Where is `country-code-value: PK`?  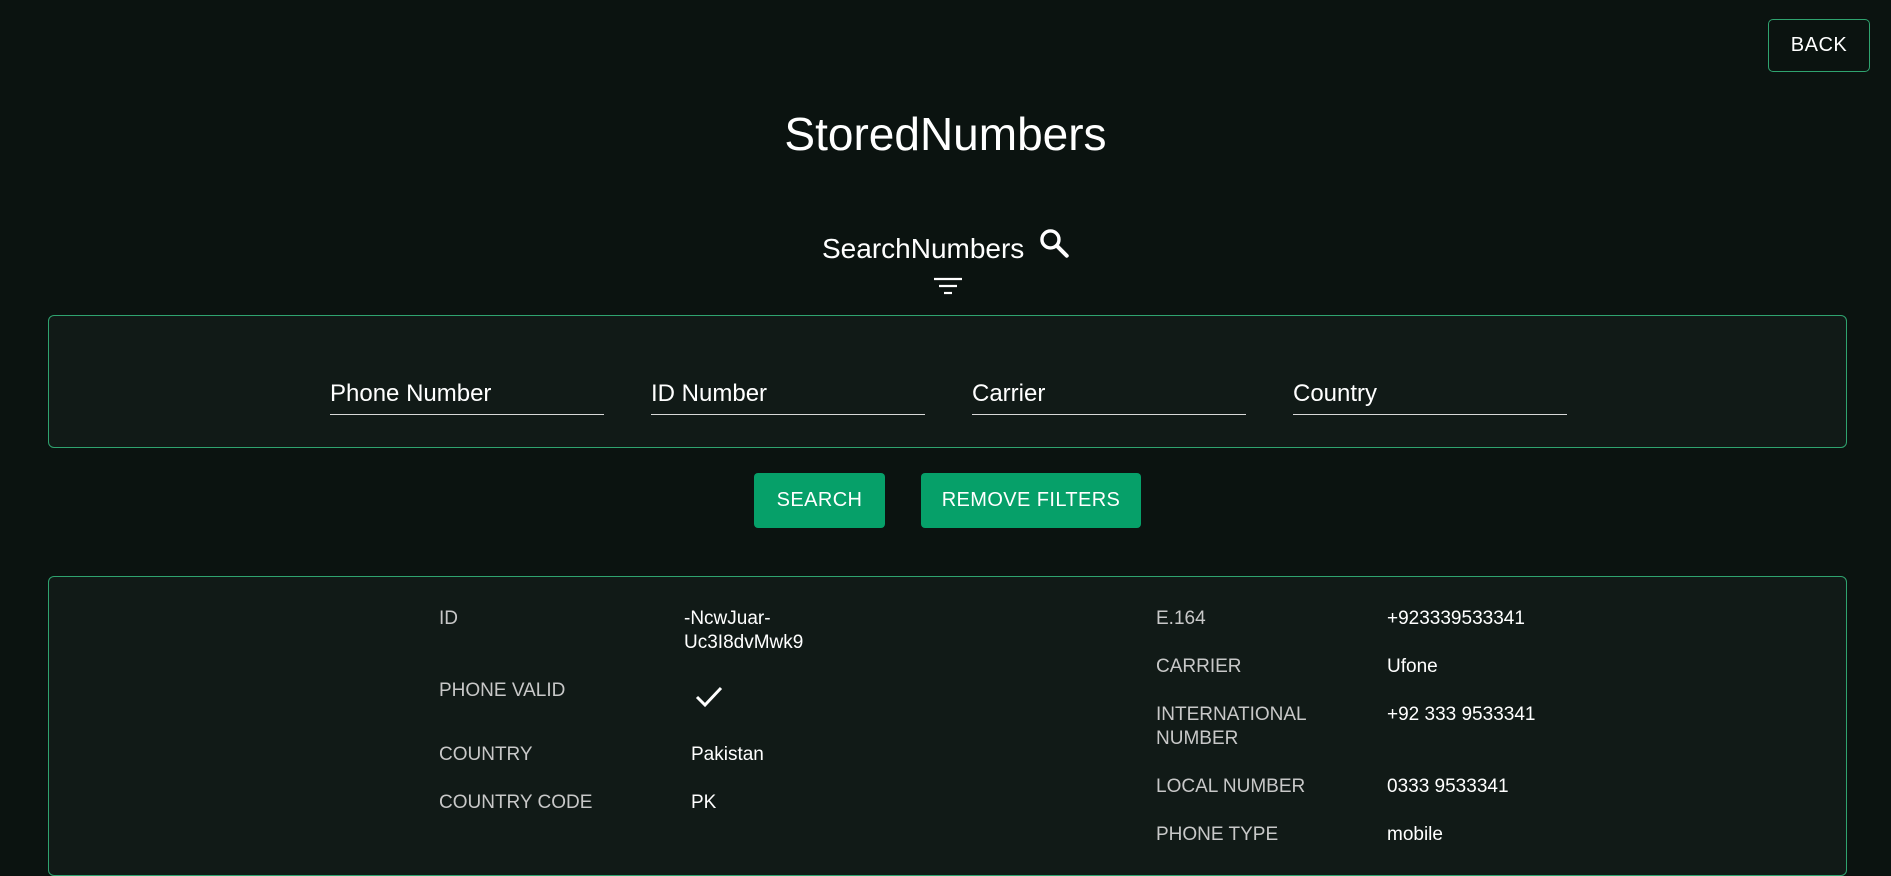
country-code-value: PK is located at coordinates (704, 802).